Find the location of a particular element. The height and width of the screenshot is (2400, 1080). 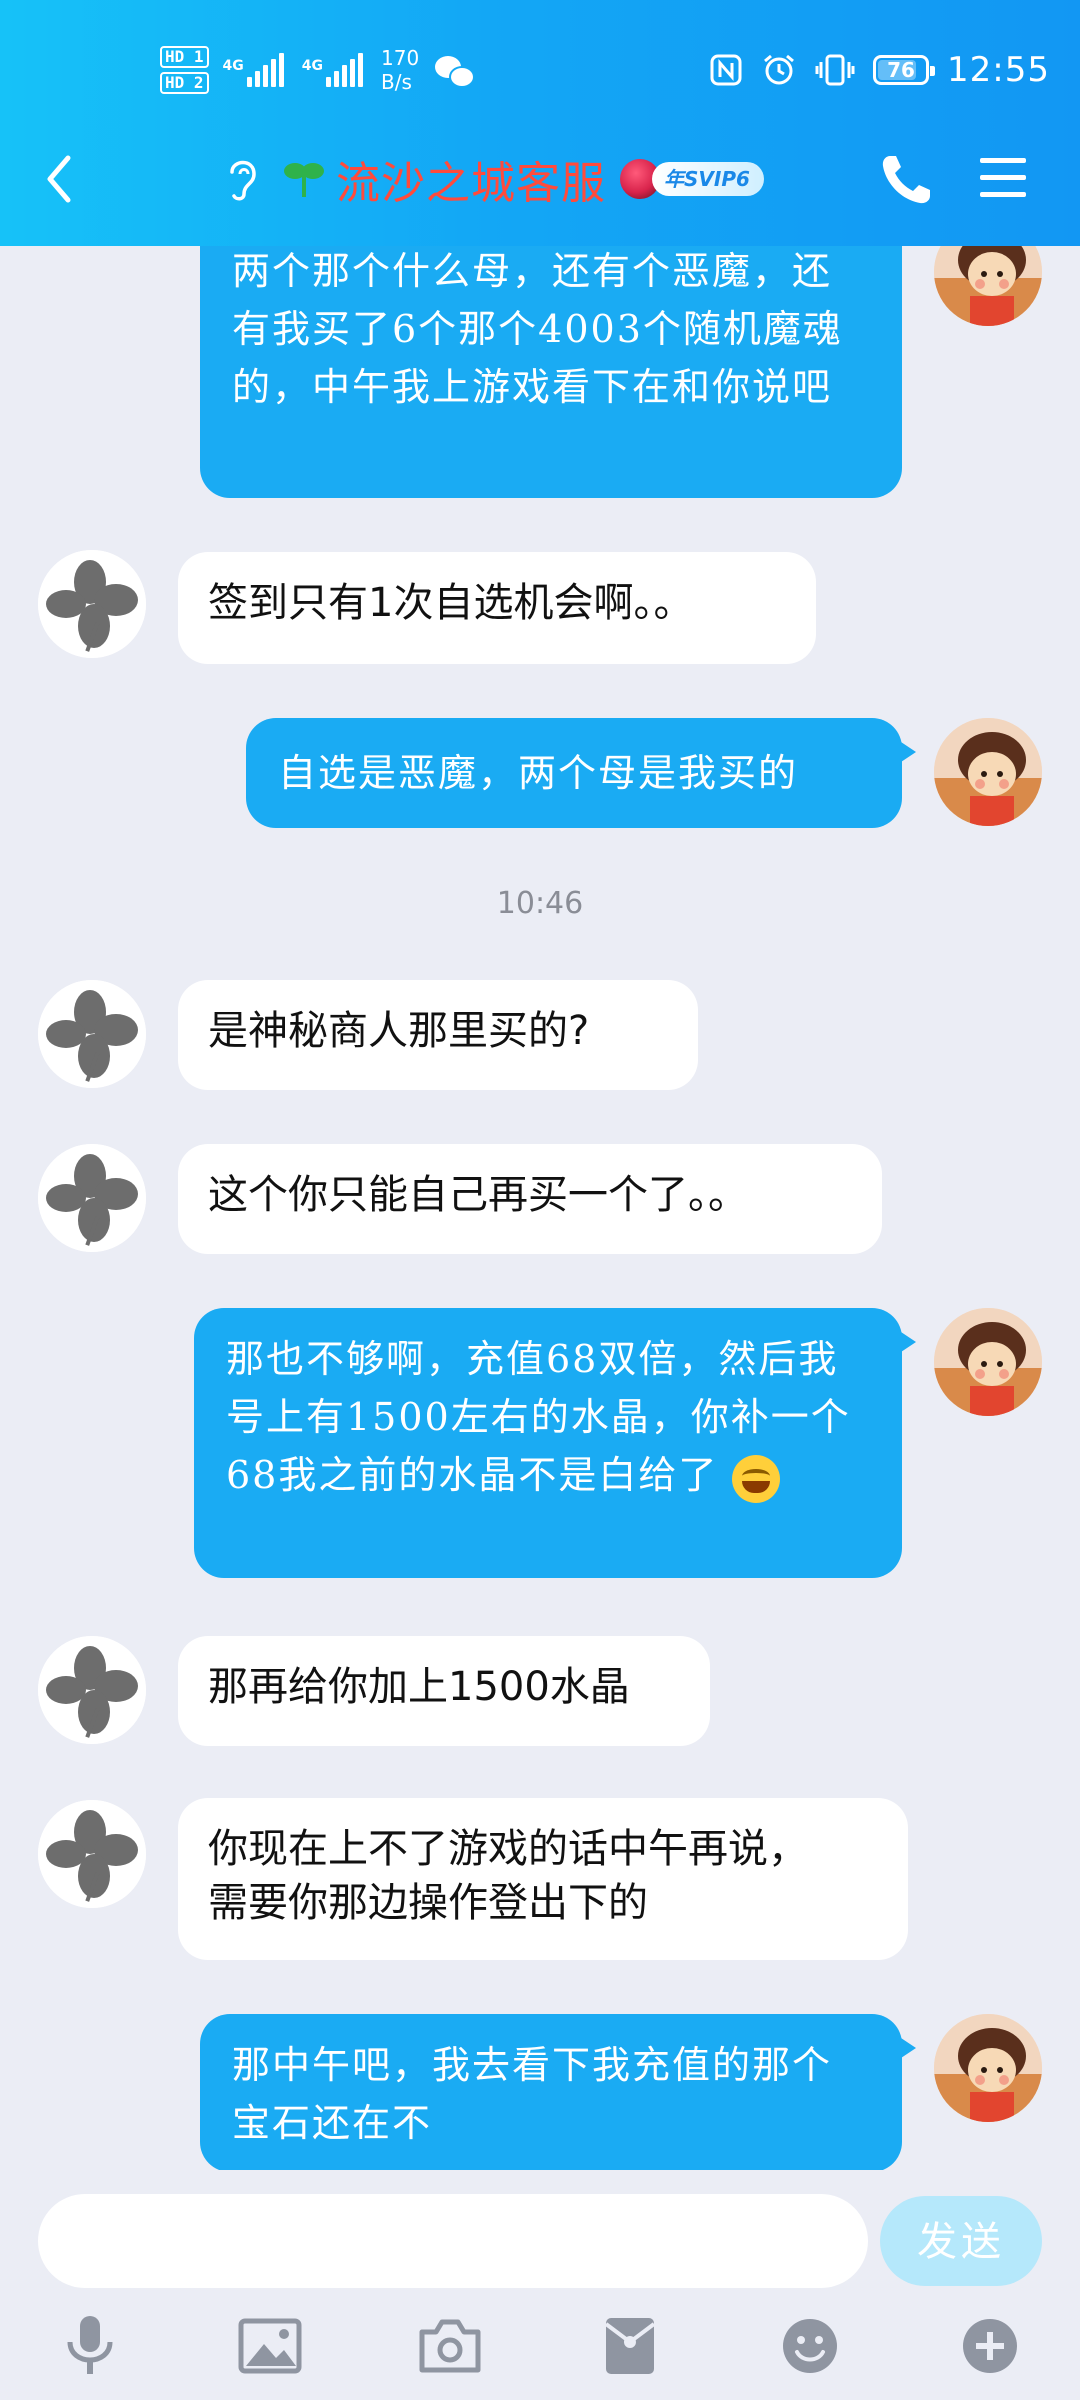

message-bubble-incoming: 签到只有1次自选机会啊。。 is located at coordinates (497, 608).